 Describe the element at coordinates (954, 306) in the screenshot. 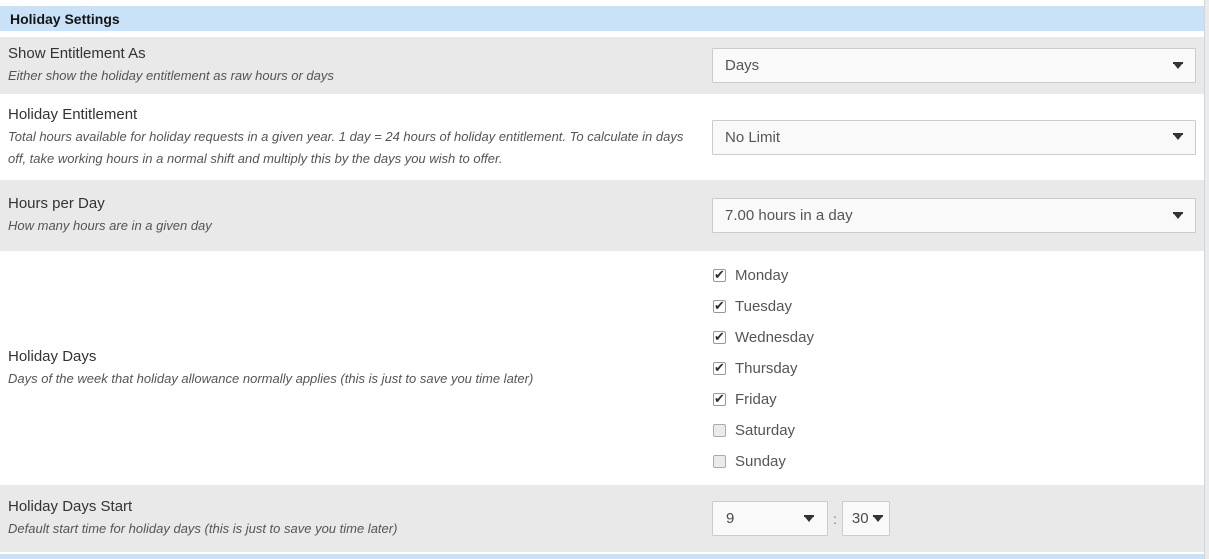

I see `holiday-day-option-tuesday: Tuesday` at that location.